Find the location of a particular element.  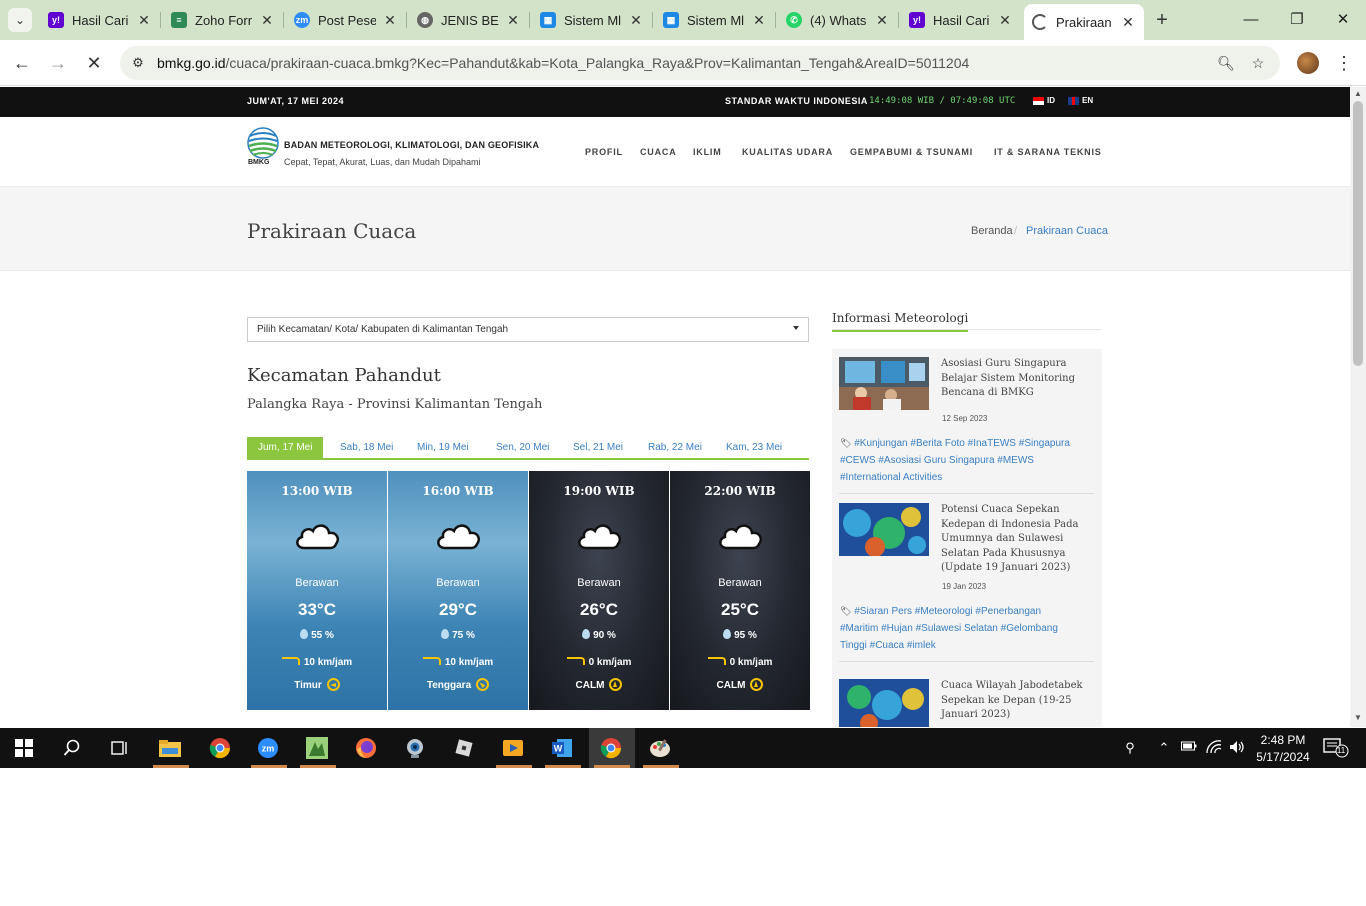

nav-kualitas-udara: KUALITAS UDARA is located at coordinates (787, 152).